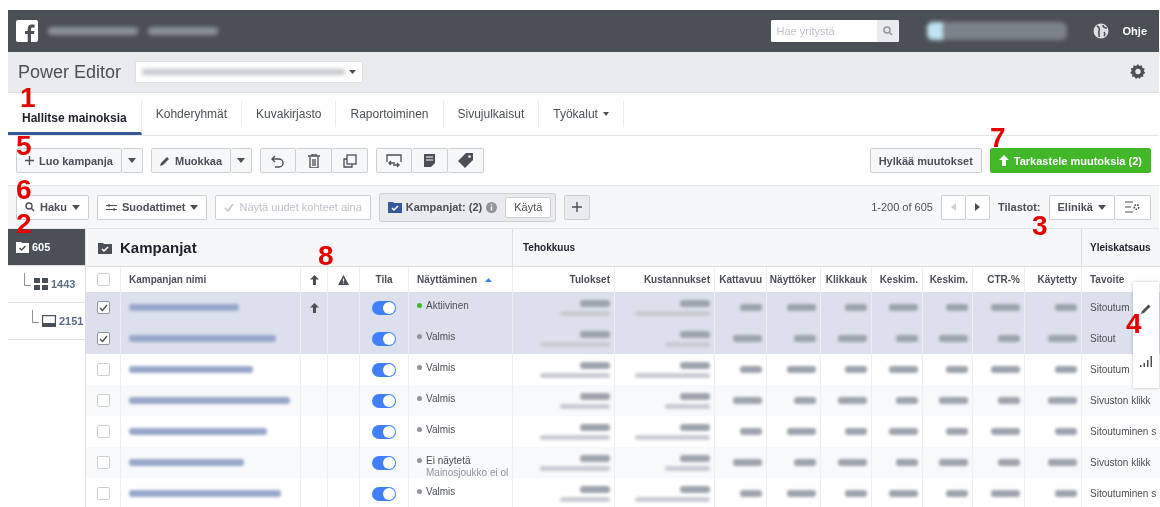  What do you see at coordinates (1057, 279) in the screenshot?
I see `column-header: Käytetty` at bounding box center [1057, 279].